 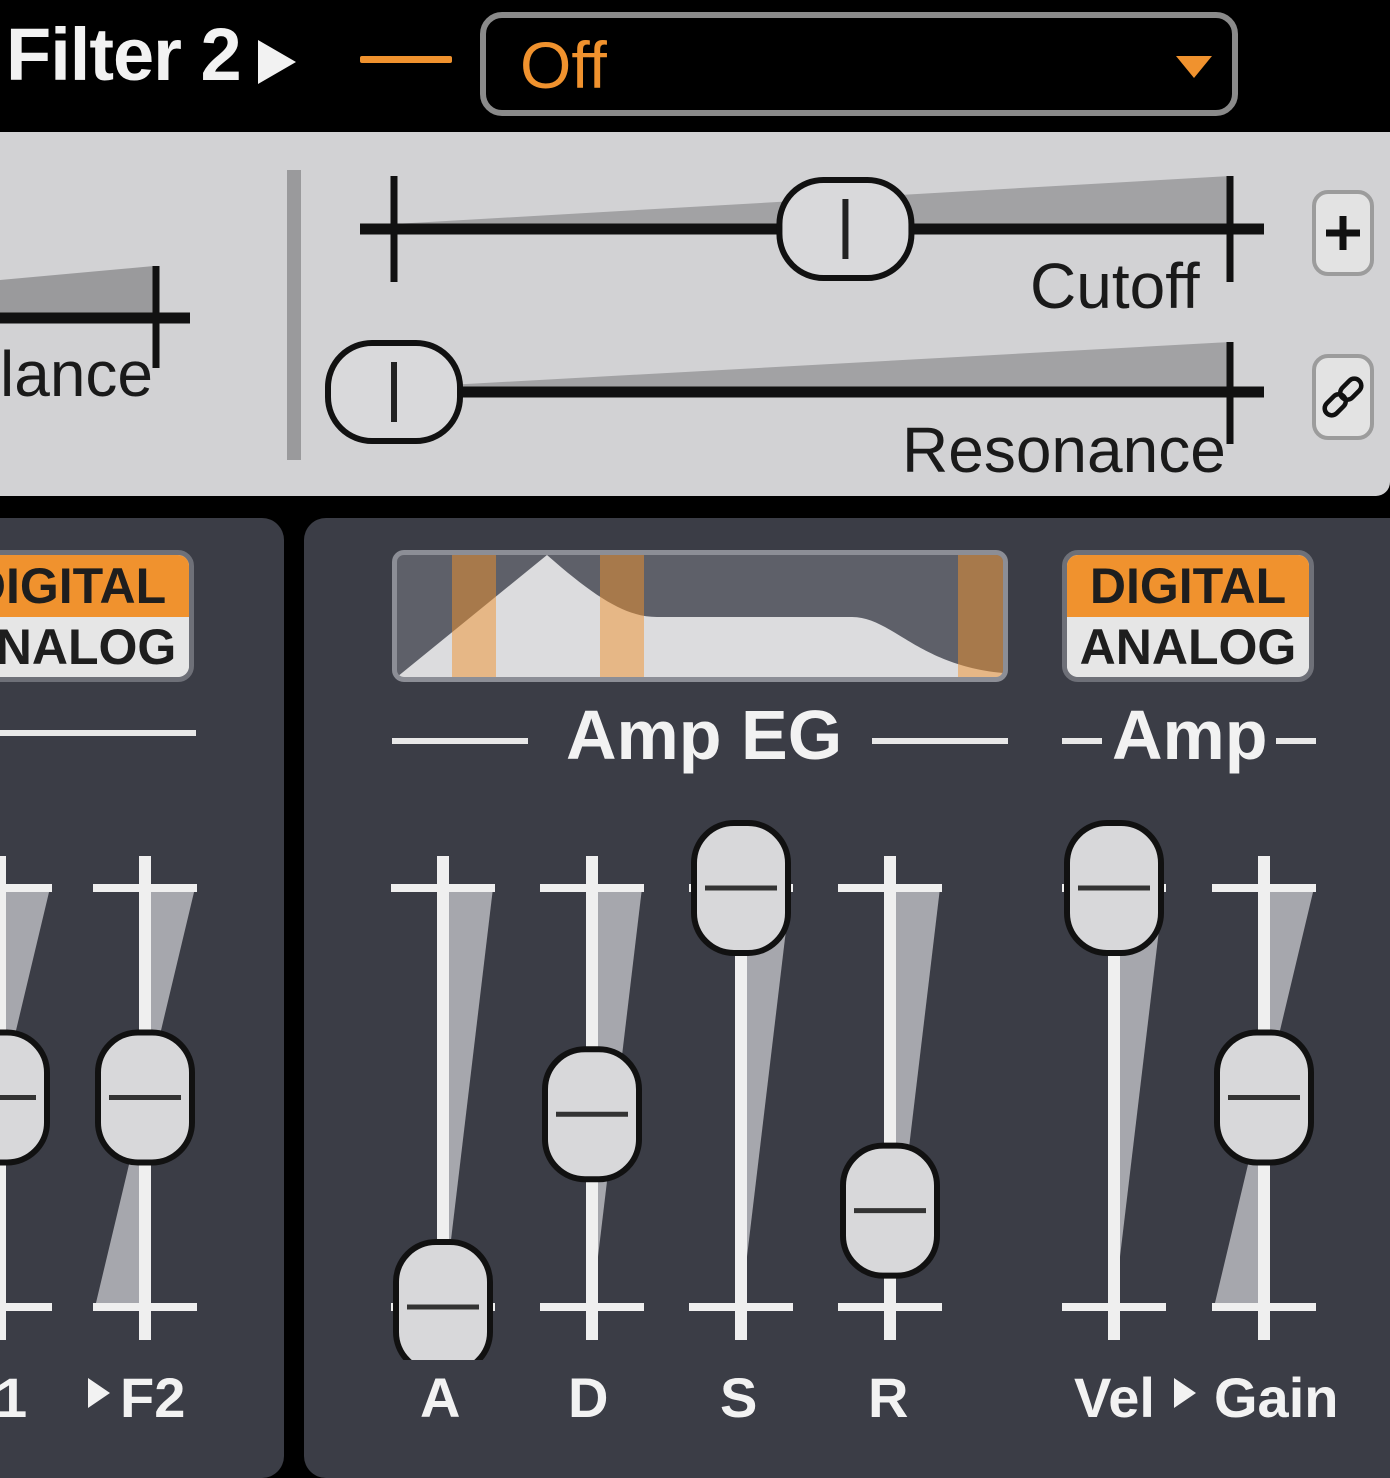 What do you see at coordinates (460, 741) in the screenshot?
I see `amp-eg-rule-left` at bounding box center [460, 741].